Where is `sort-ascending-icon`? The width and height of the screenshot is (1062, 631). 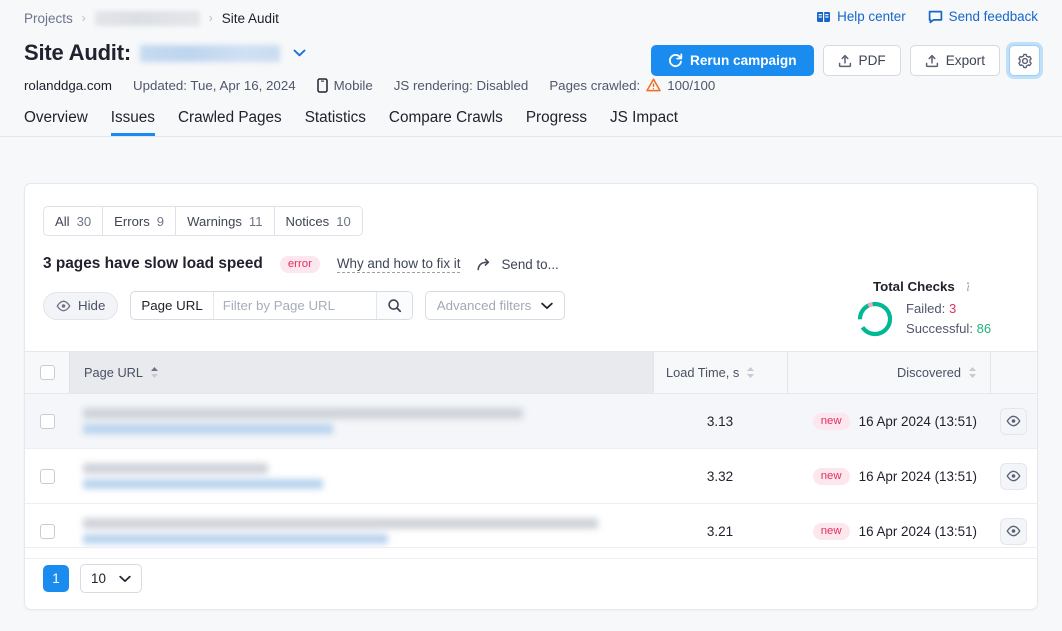
sort-ascending-icon is located at coordinates (154, 372).